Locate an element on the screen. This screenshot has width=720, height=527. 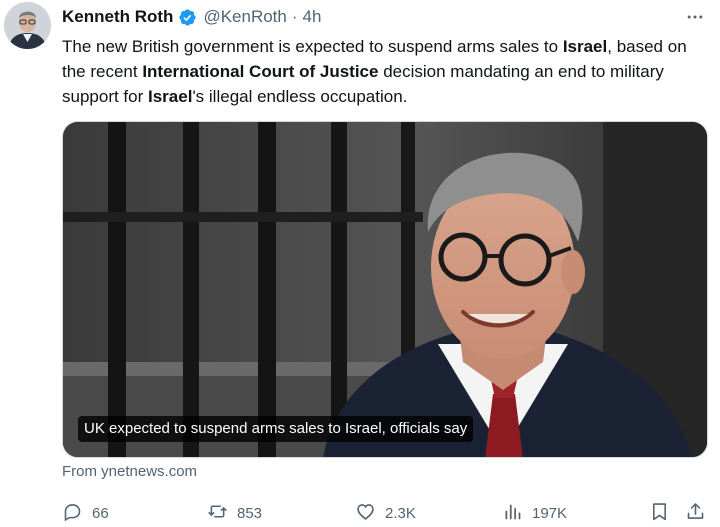
view-count: 197K is located at coordinates (550, 513).